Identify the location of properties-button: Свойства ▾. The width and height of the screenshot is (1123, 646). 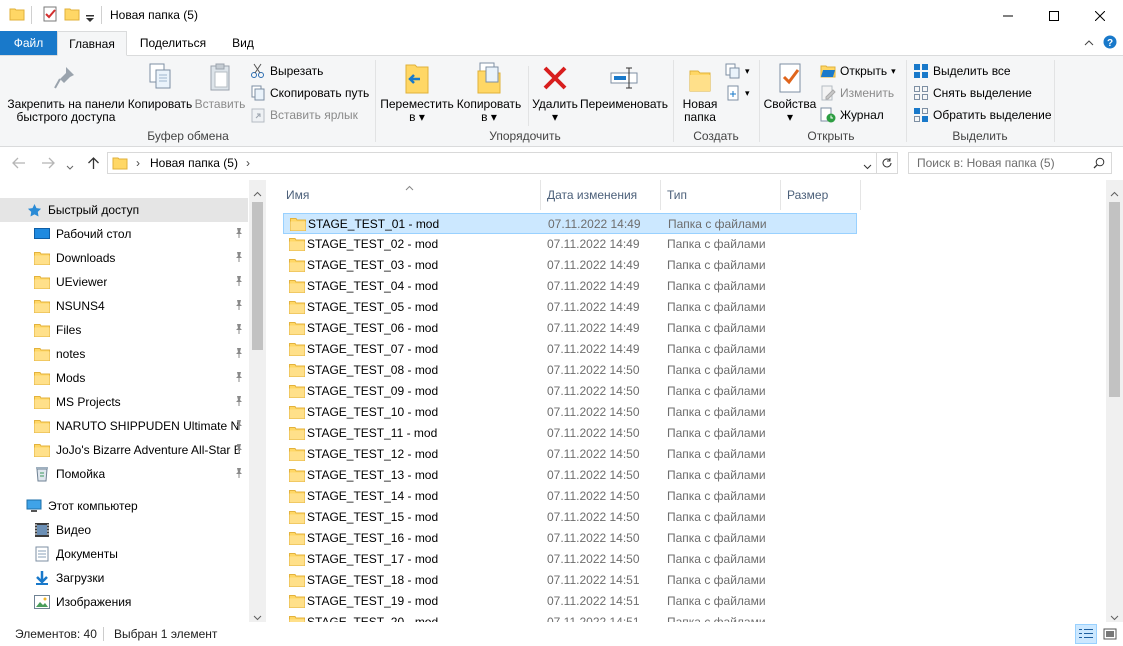
(790, 92).